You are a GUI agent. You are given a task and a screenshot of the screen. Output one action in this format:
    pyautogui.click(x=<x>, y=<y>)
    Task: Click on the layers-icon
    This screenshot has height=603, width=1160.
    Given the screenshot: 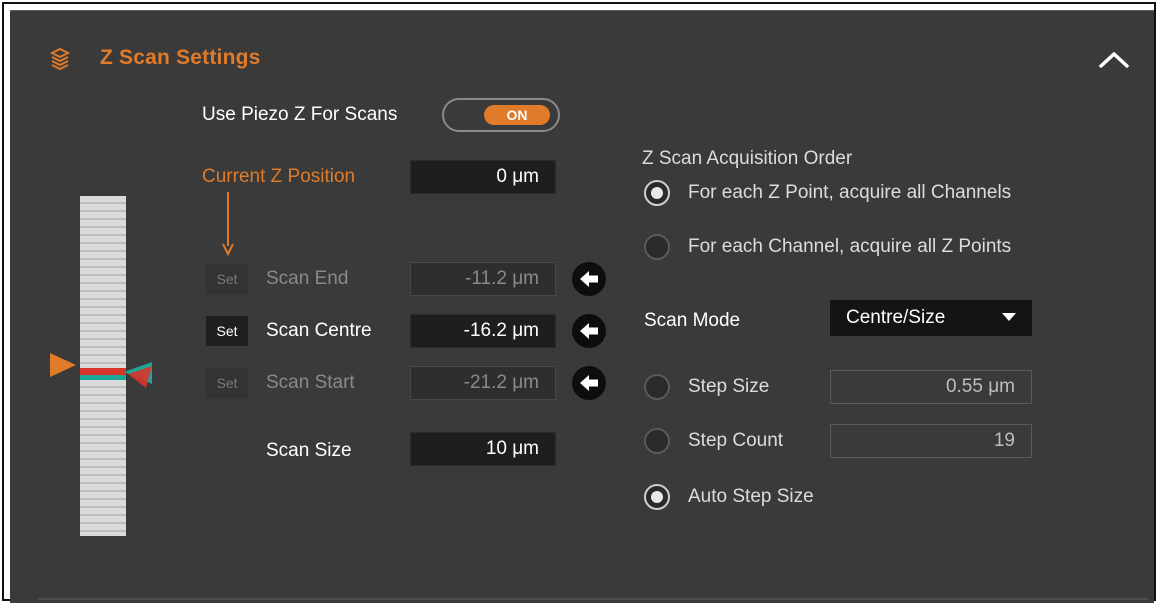 What is the action you would take?
    pyautogui.click(x=60, y=59)
    